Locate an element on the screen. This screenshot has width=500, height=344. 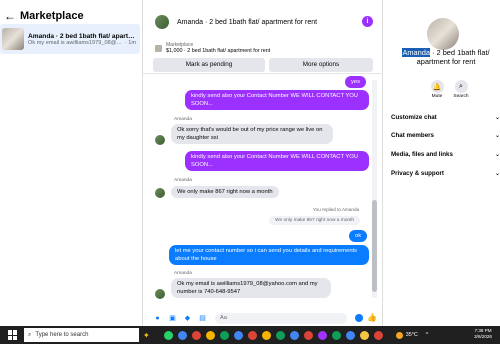
back-arrow-icon: ← is located at coordinates (10, 16).